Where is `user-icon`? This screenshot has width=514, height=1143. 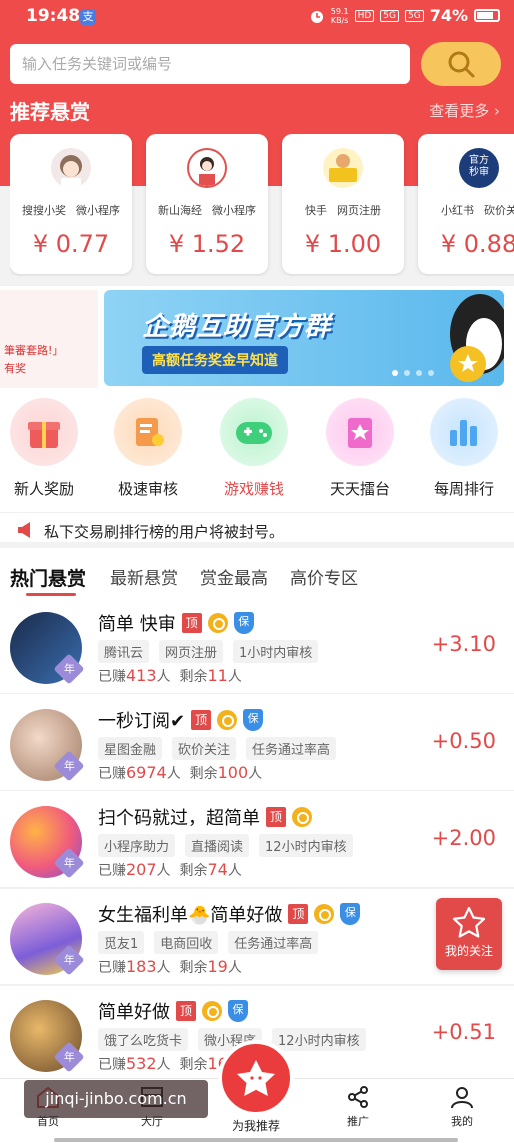
user-icon is located at coordinates (462, 1098).